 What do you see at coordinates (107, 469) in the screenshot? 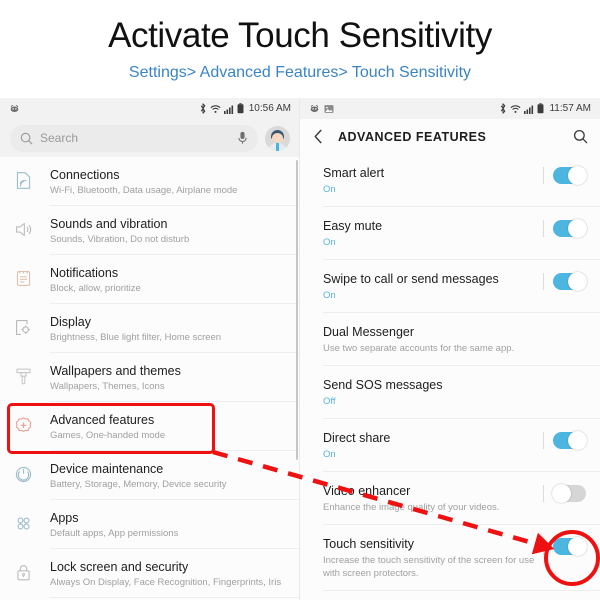
I see `sidebar-item-title: Device maintenance` at bounding box center [107, 469].